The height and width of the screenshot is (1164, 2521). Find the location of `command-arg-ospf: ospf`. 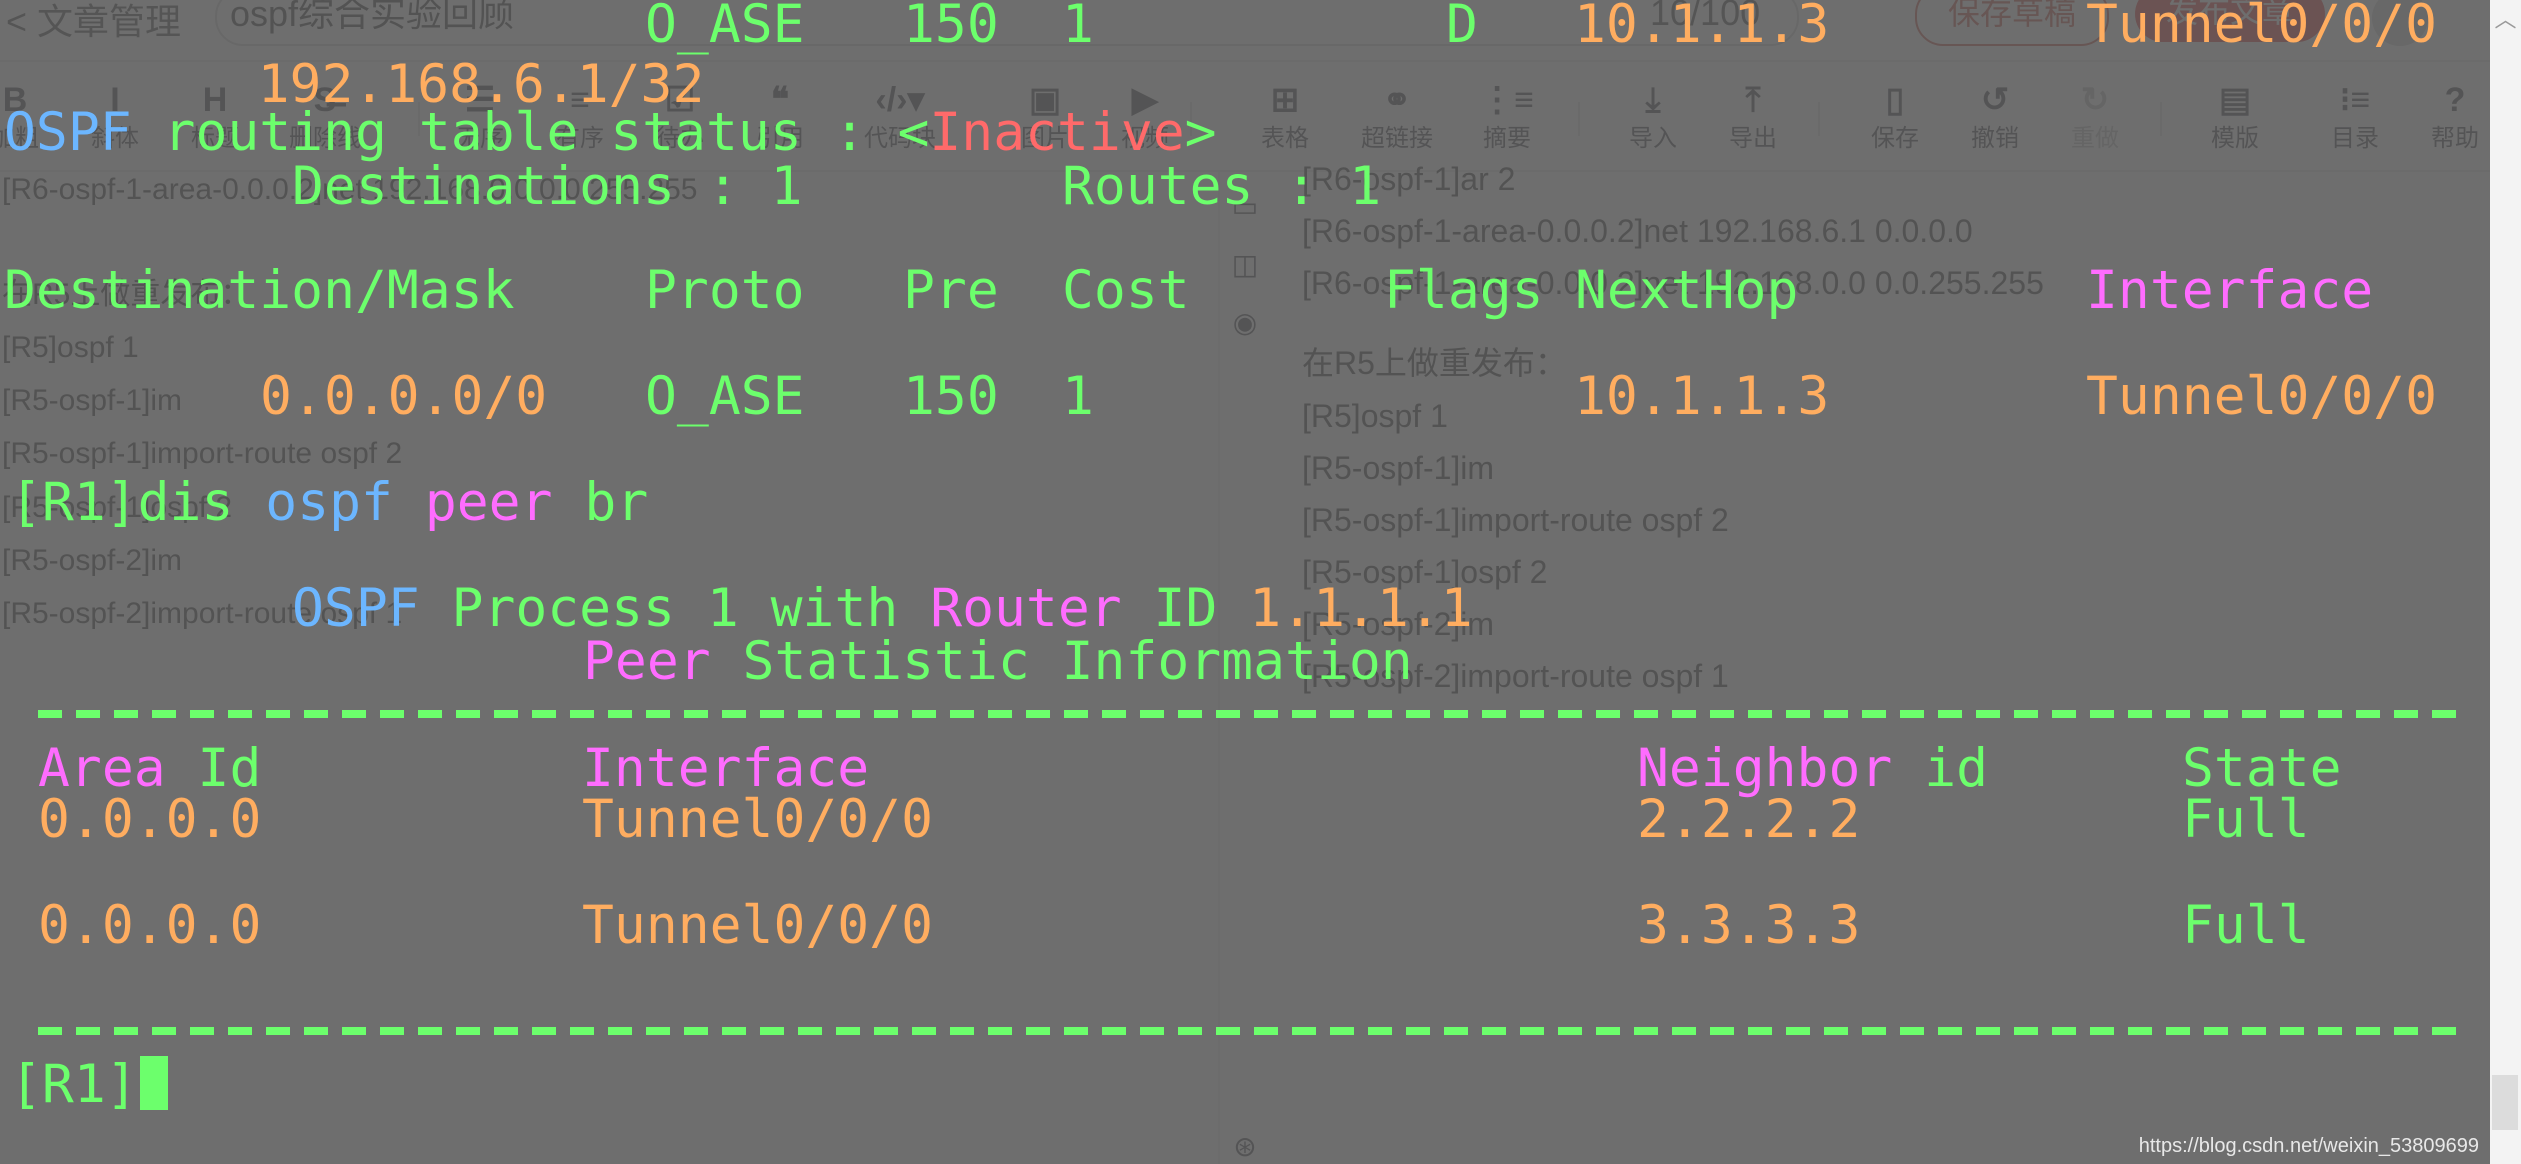

command-arg-ospf: ospf is located at coordinates (329, 502).